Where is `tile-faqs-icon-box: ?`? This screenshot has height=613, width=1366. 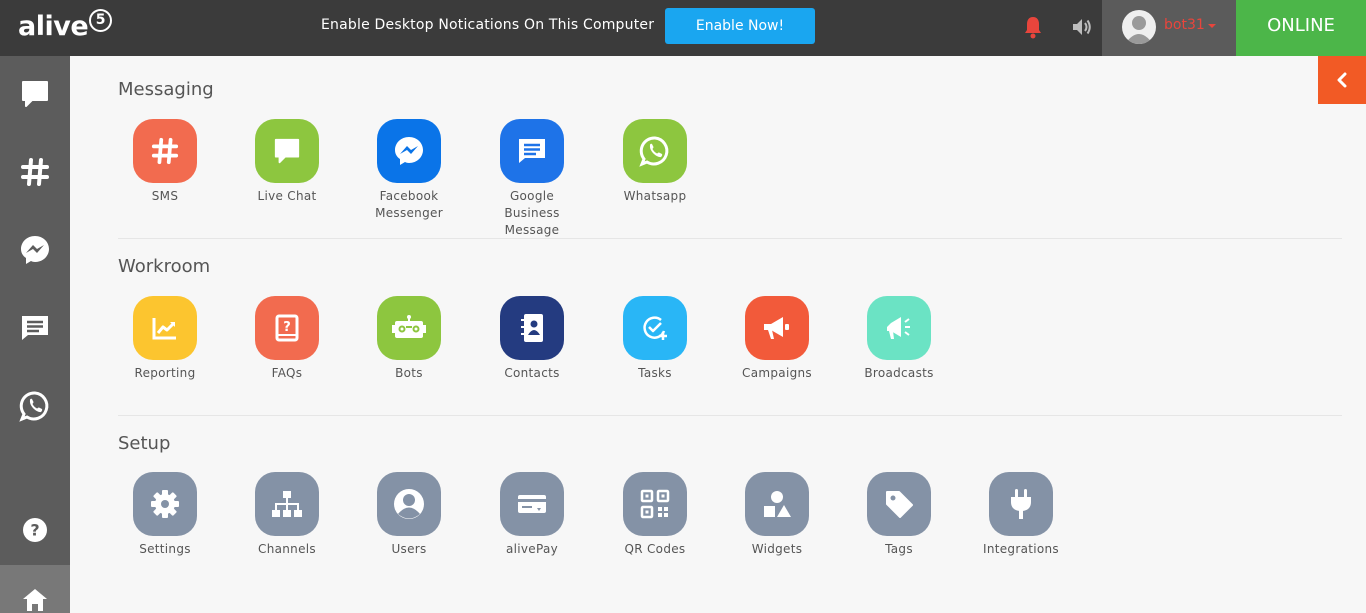 tile-faqs-icon-box: ? is located at coordinates (287, 328).